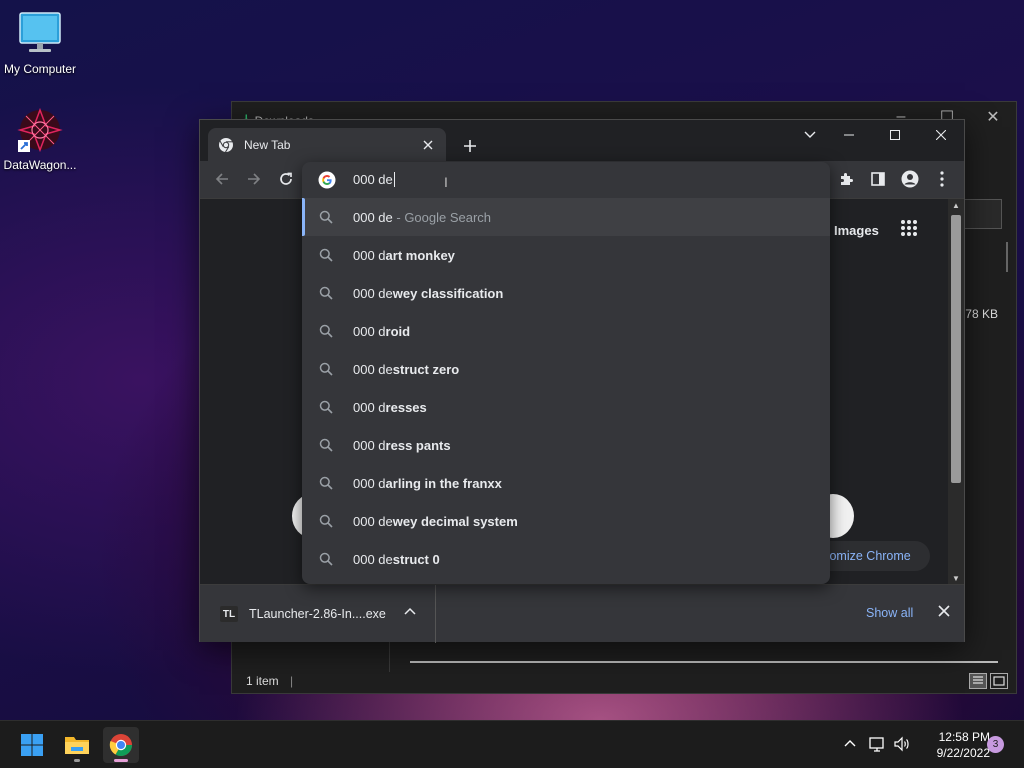 The width and height of the screenshot is (1024, 768). I want to click on back-button, so click(222, 179).